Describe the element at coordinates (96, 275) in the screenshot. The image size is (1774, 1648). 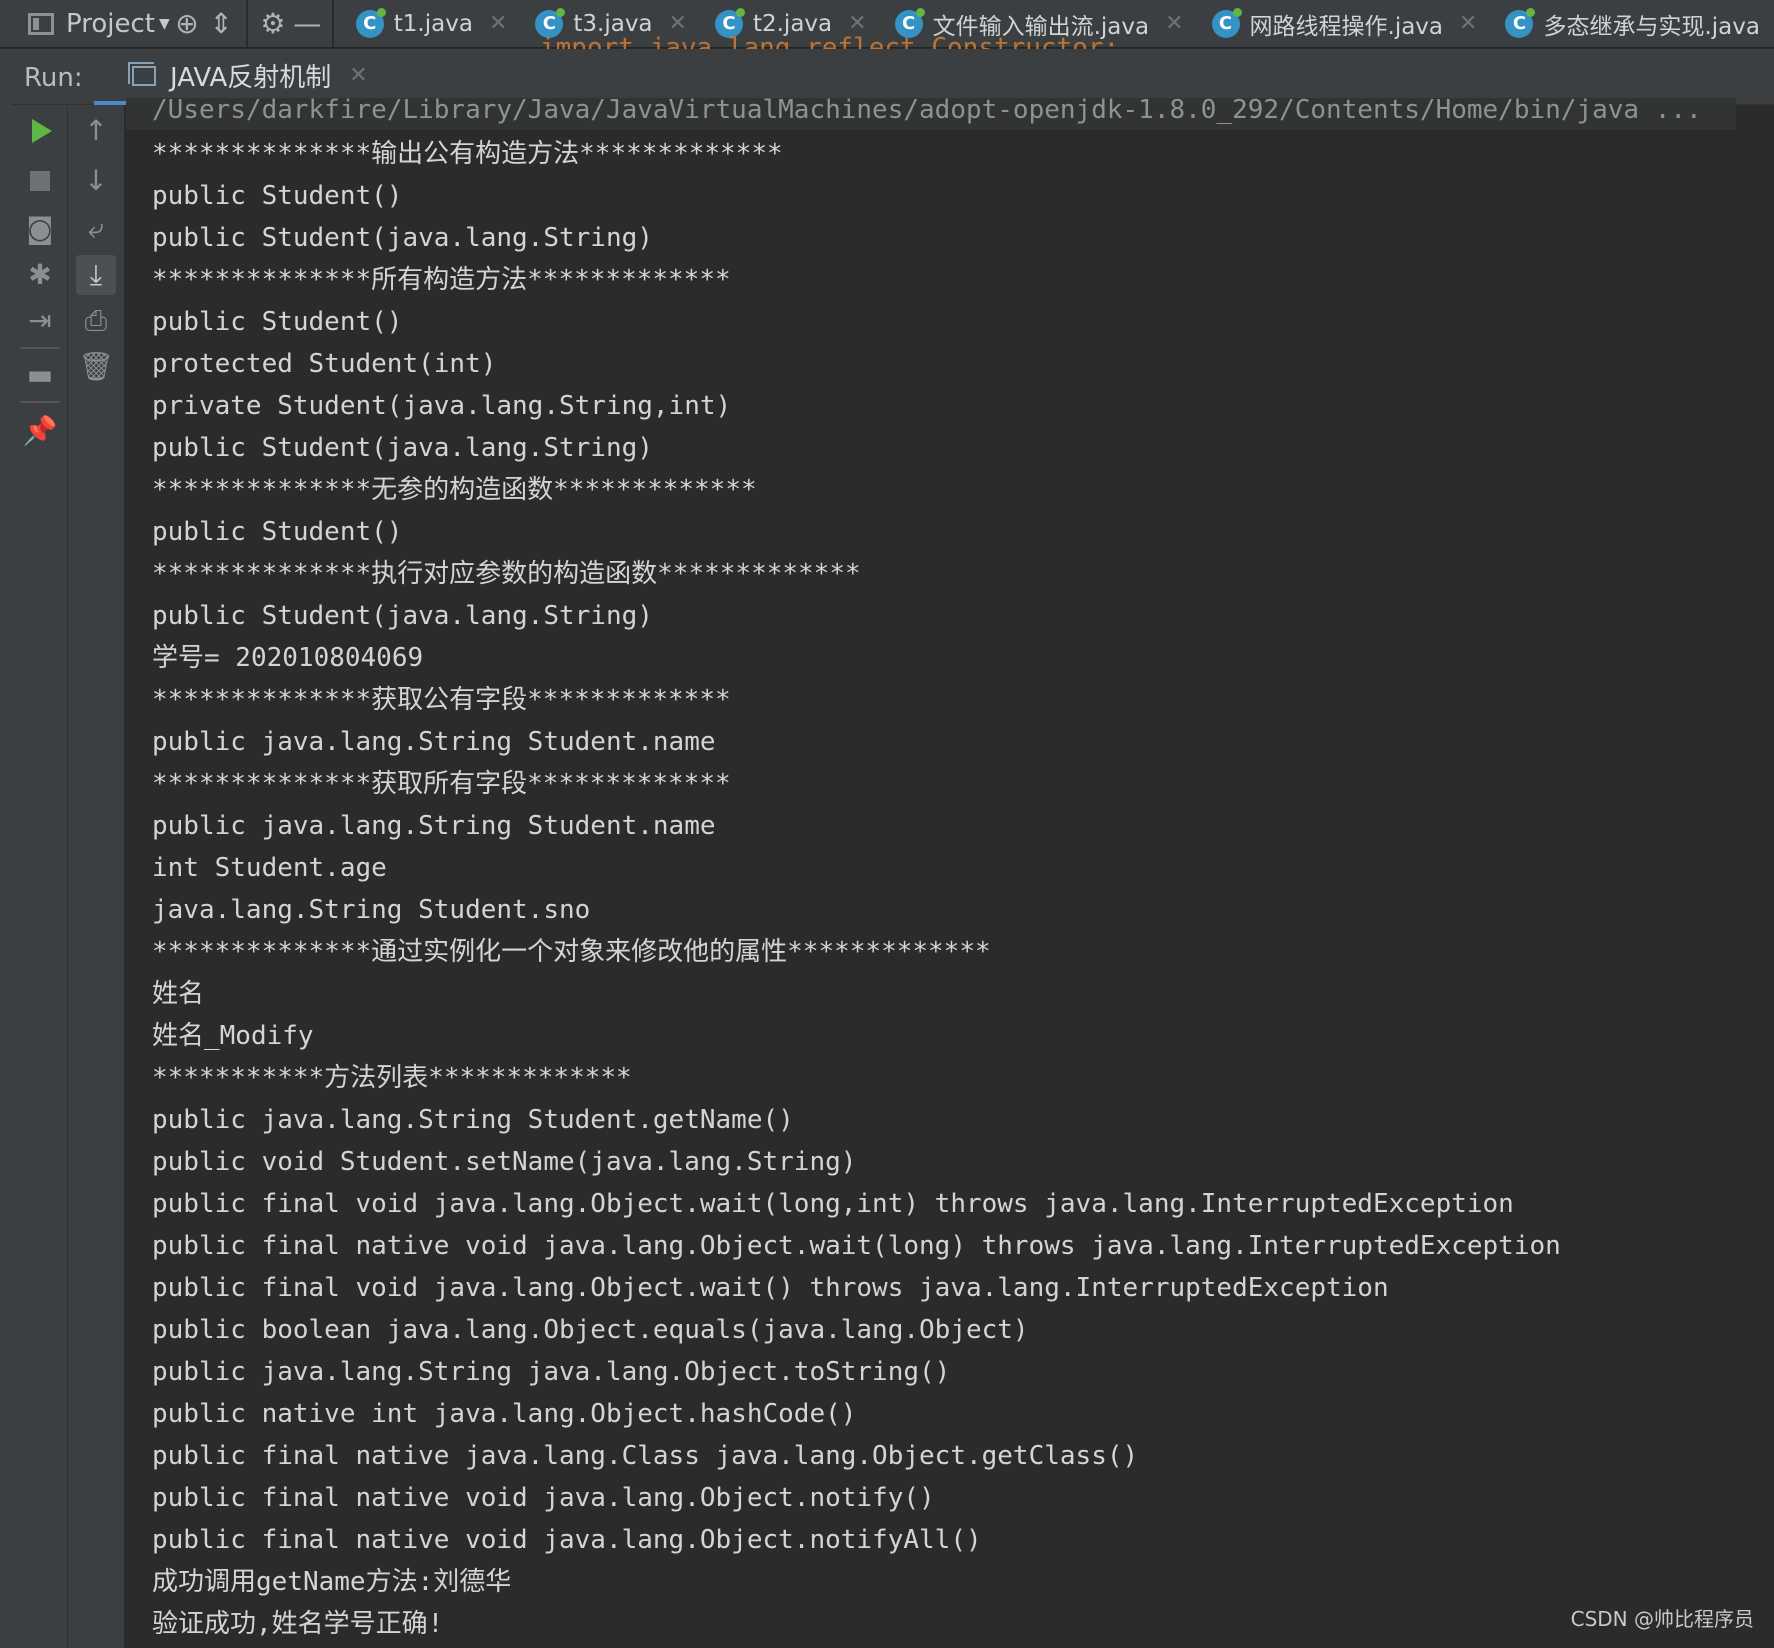
I see `scroll-to-end-icon: ⤓` at that location.